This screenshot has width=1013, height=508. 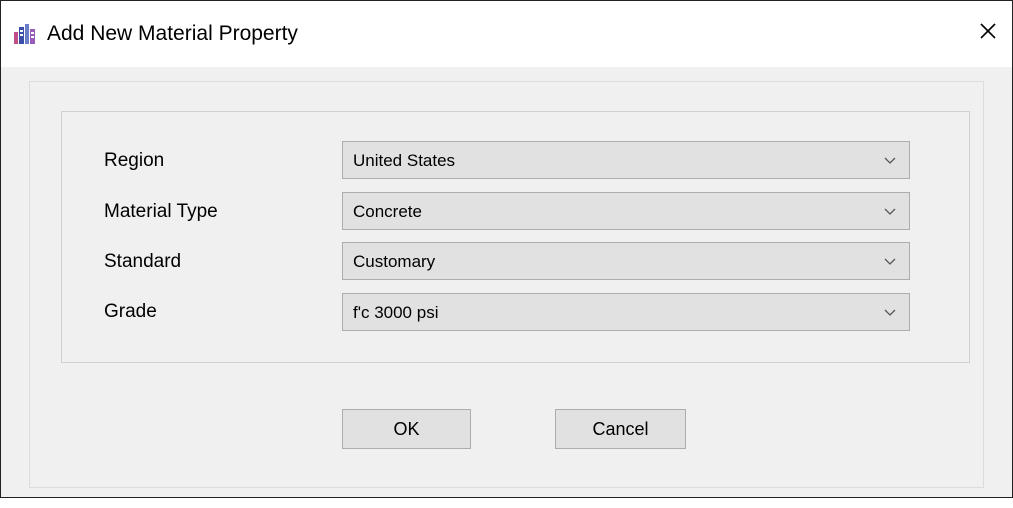 I want to click on standard-selected-value: Customary, so click(x=394, y=261).